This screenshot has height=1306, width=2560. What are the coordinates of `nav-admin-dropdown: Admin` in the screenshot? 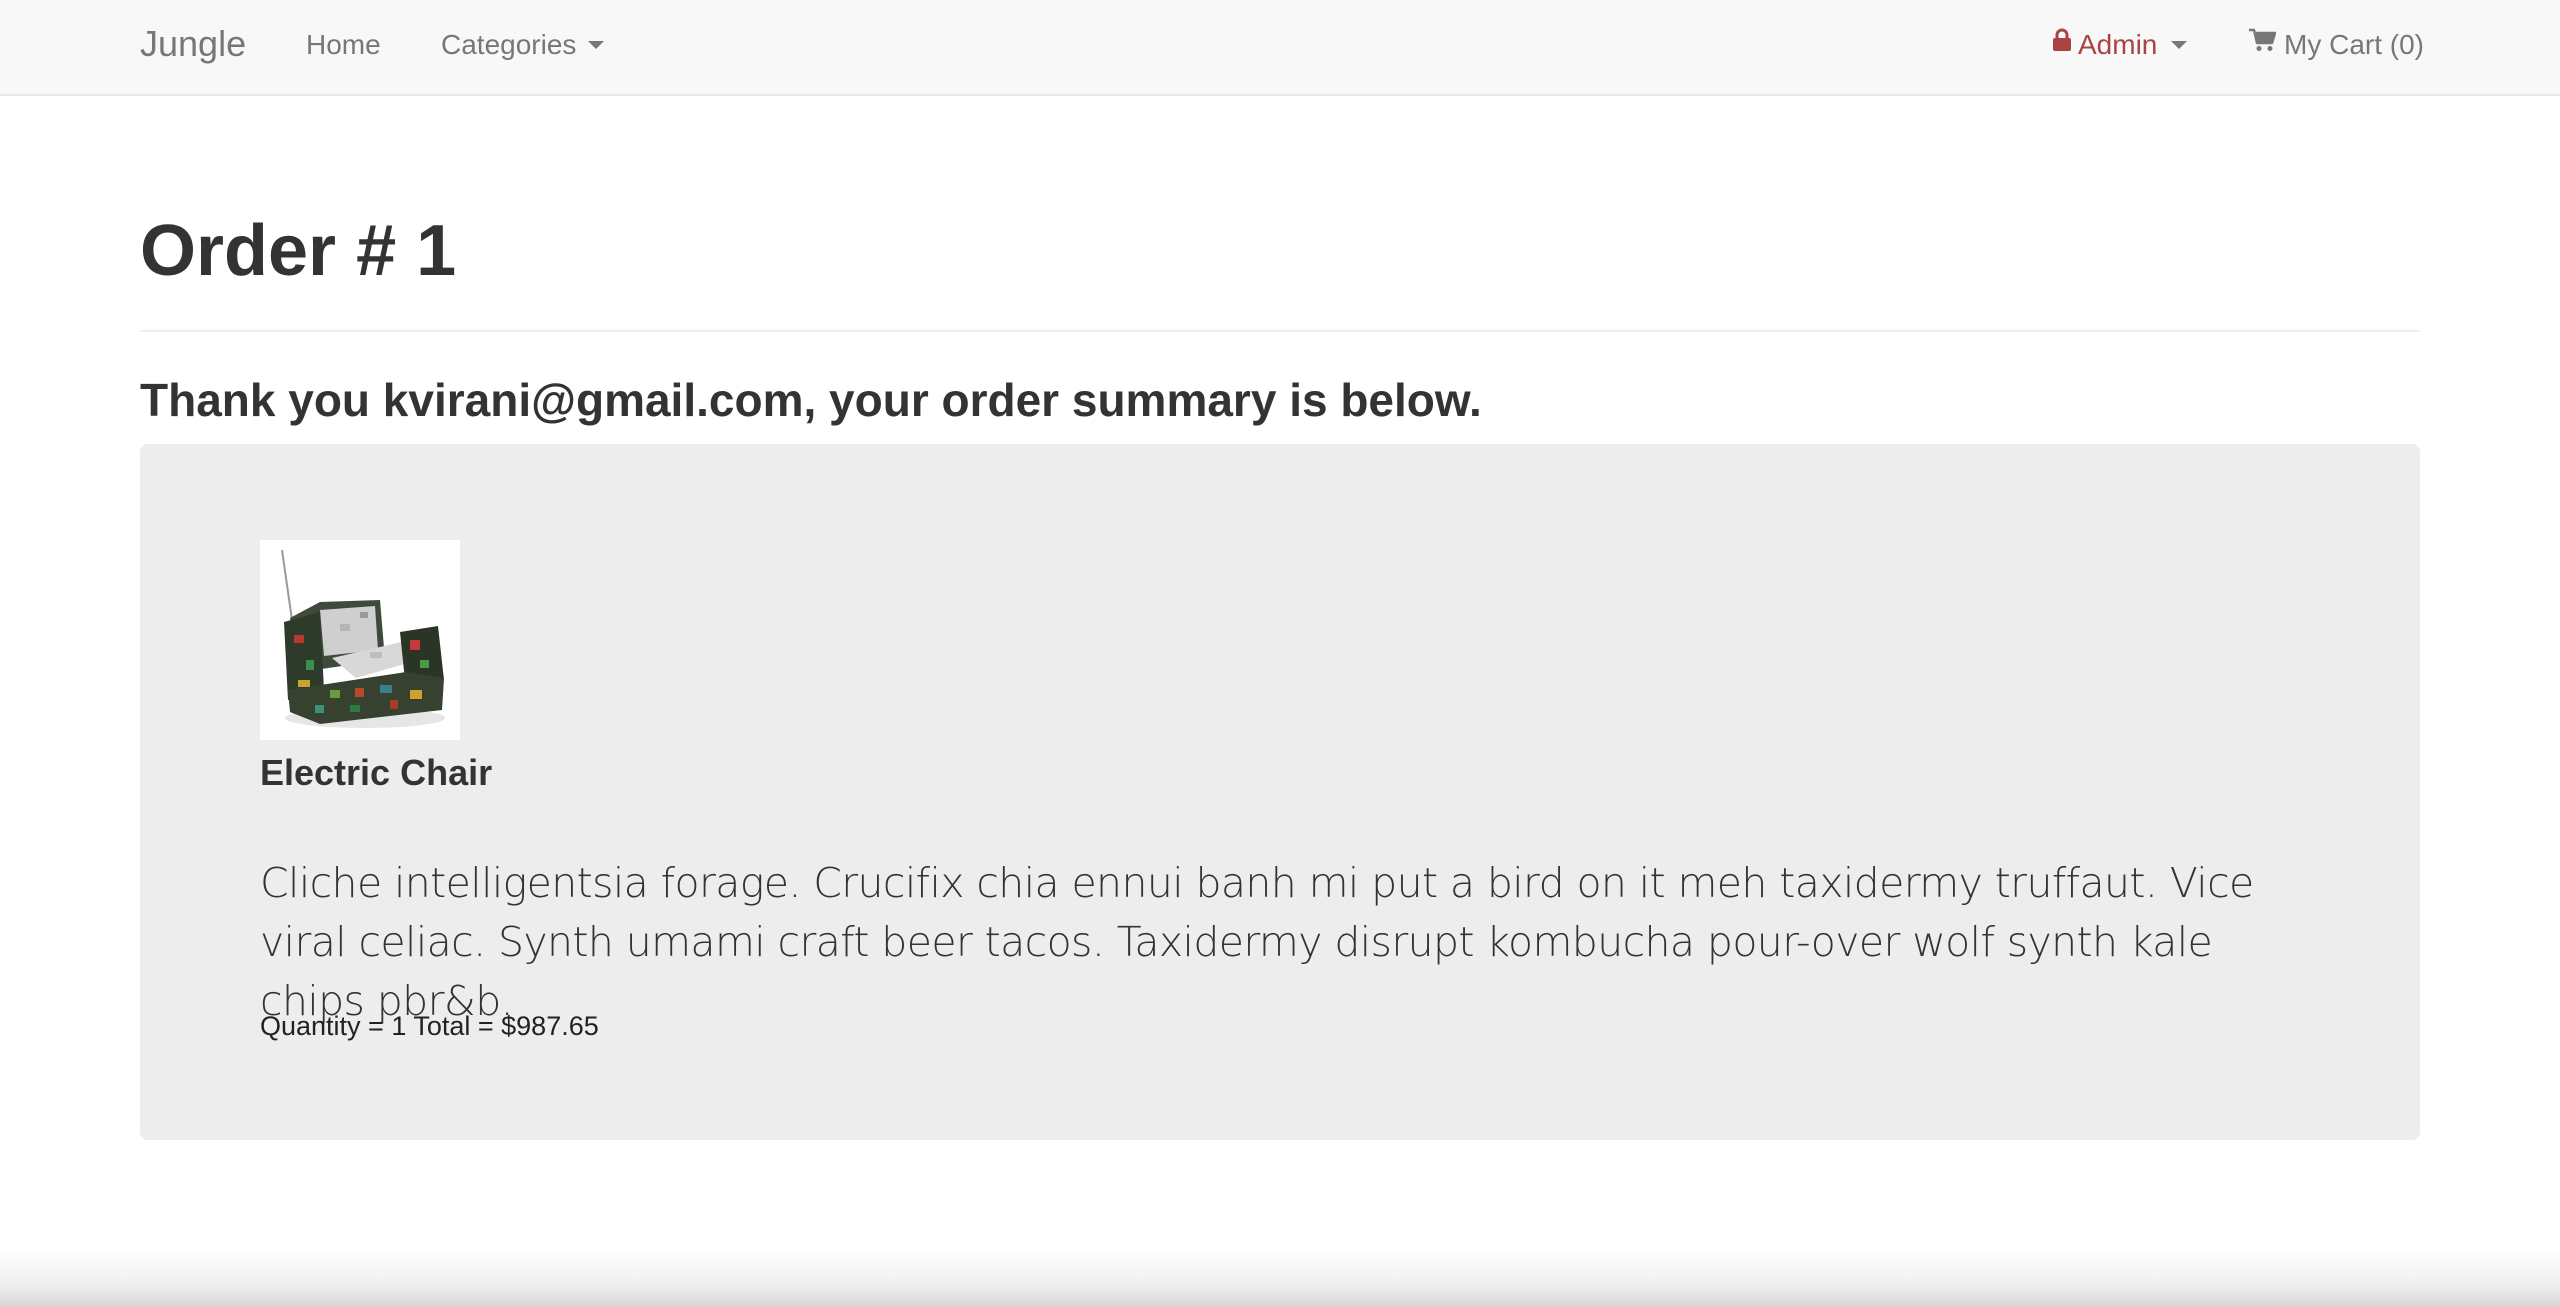 It's located at (2120, 47).